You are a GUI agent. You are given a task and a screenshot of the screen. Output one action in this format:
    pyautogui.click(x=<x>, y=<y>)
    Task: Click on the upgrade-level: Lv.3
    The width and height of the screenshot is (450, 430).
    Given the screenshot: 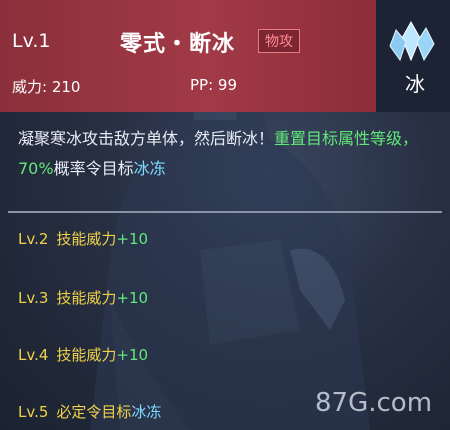 What is the action you would take?
    pyautogui.click(x=33, y=298)
    